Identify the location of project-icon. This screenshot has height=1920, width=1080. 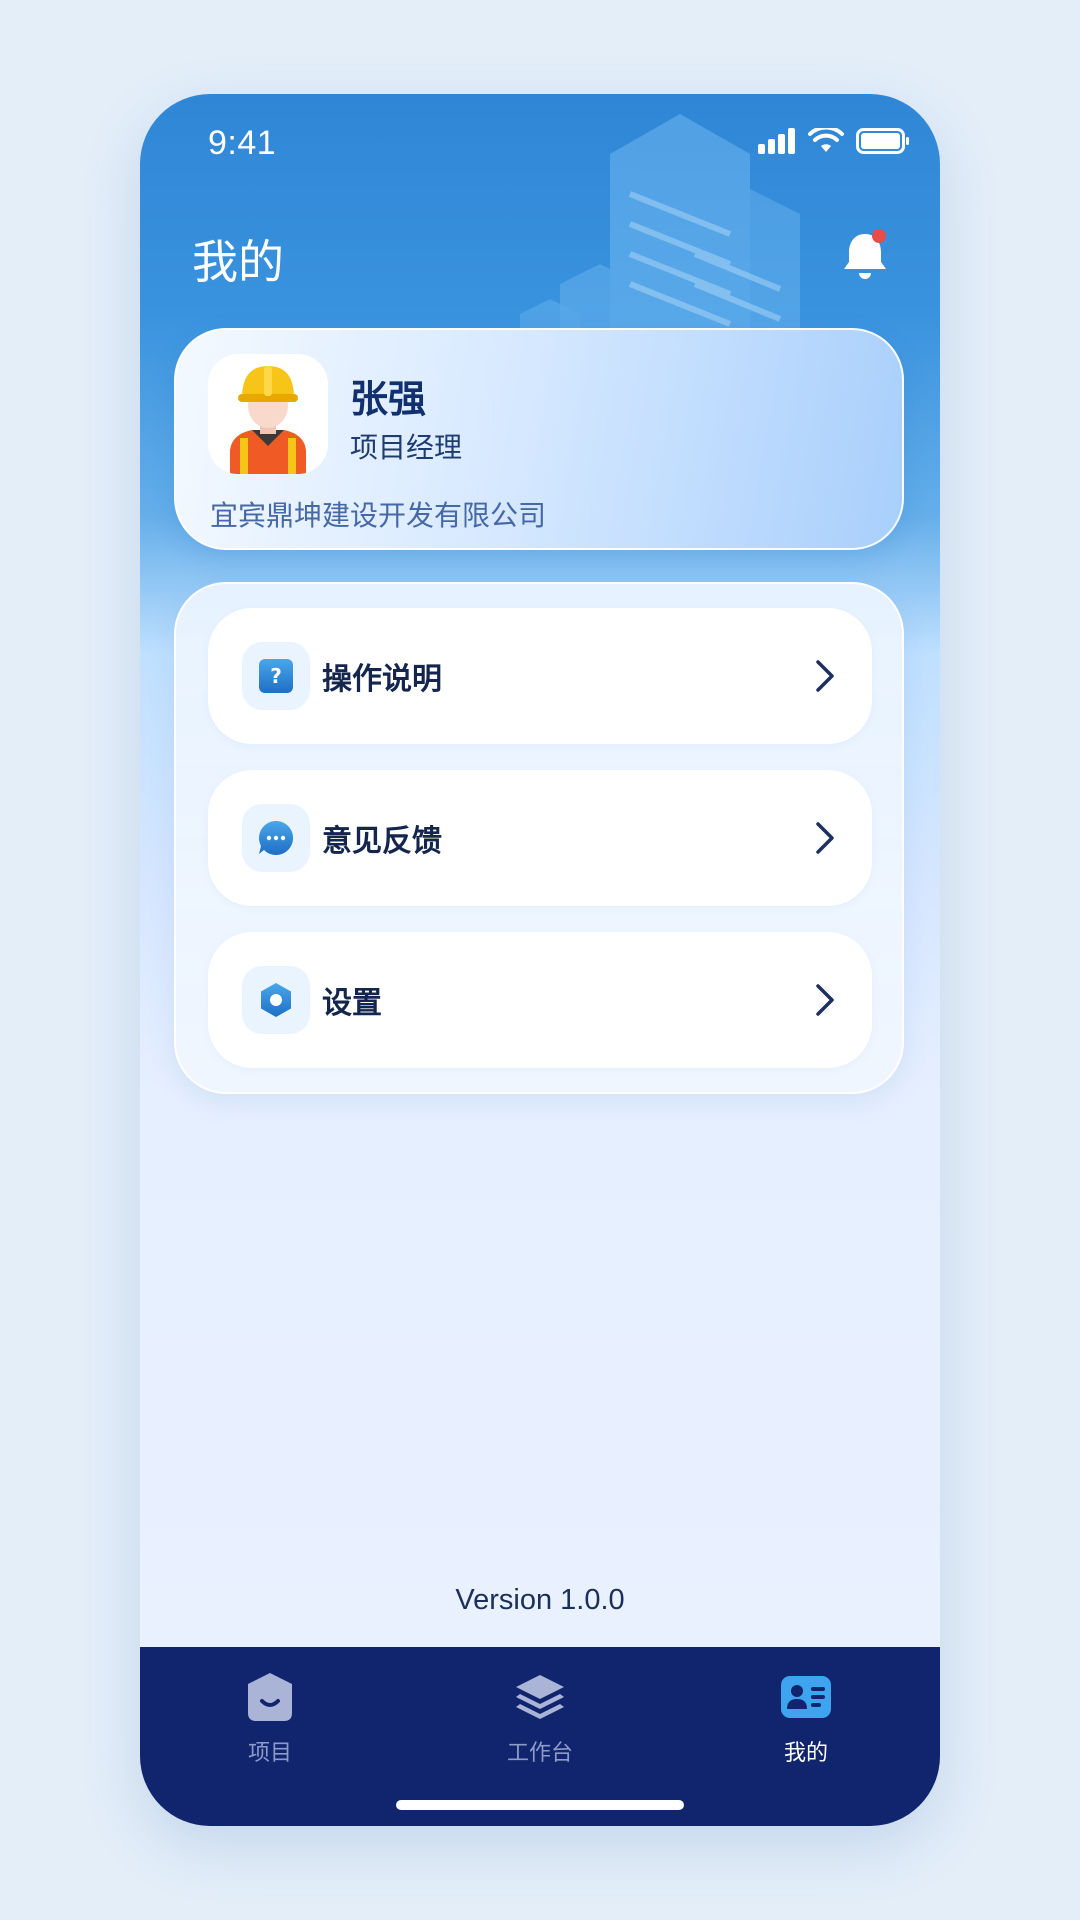
(270, 1697).